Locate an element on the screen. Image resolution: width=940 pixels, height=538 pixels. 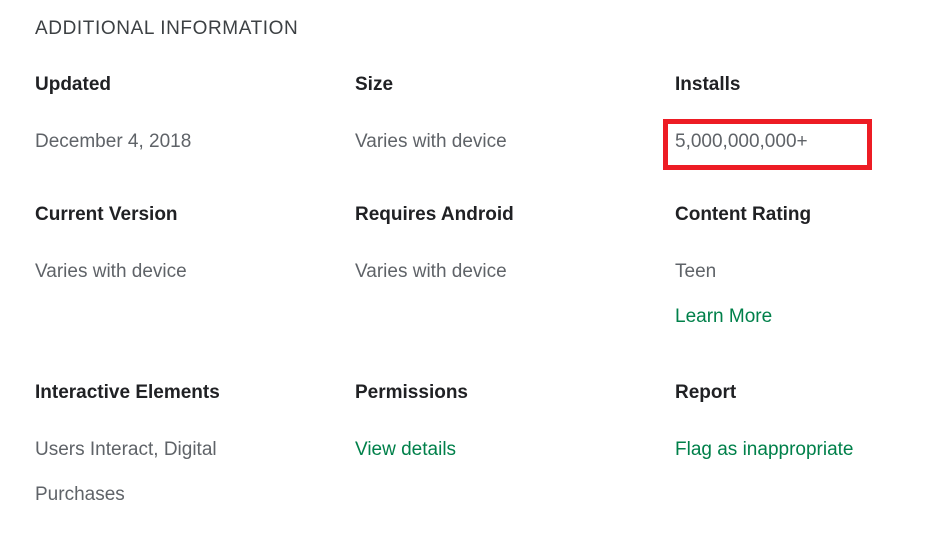
label-content-rating: Content Rating is located at coordinates (743, 214).